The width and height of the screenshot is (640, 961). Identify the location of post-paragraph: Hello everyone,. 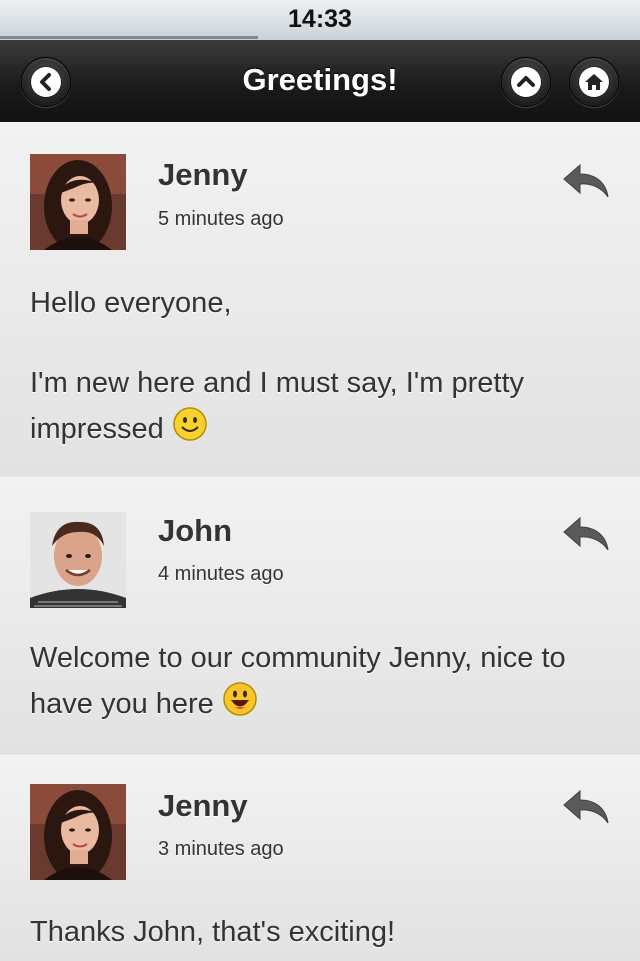
(131, 303).